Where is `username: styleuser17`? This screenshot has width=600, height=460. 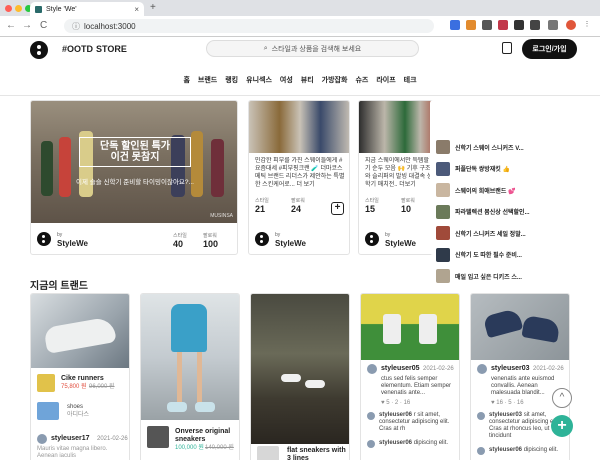
username: styleuser17 is located at coordinates (70, 438).